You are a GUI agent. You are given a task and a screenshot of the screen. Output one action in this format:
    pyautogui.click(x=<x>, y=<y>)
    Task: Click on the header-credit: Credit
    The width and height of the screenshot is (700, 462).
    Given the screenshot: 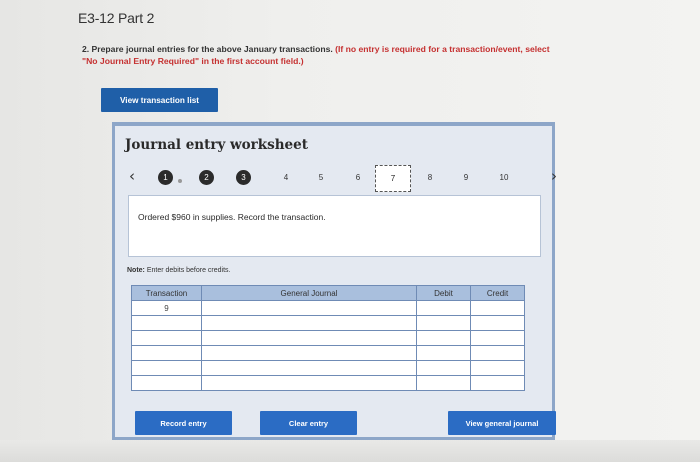 What is the action you would take?
    pyautogui.click(x=497, y=293)
    